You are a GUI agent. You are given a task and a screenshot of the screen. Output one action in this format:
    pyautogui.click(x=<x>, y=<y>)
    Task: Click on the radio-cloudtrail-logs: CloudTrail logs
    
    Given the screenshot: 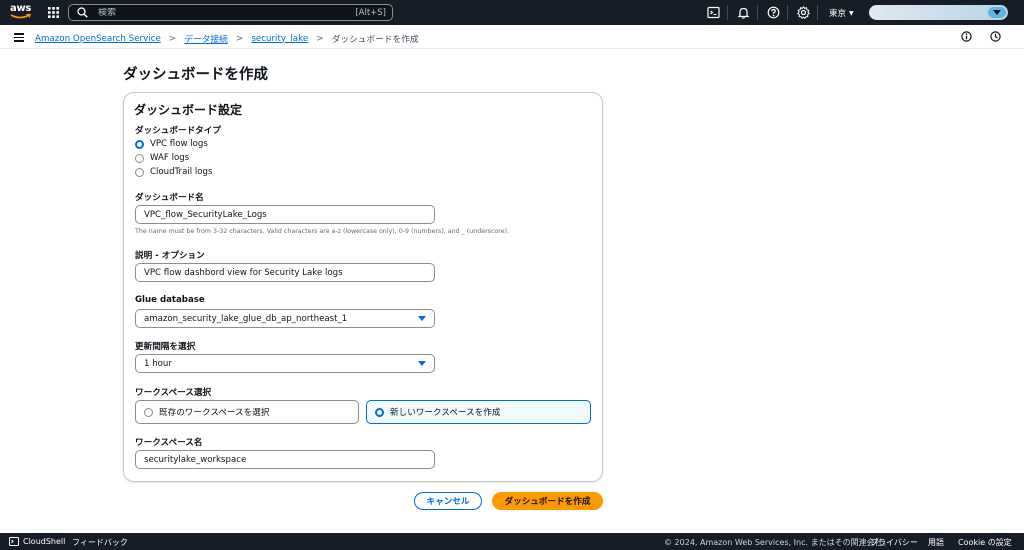 What is the action you would take?
    pyautogui.click(x=173, y=172)
    